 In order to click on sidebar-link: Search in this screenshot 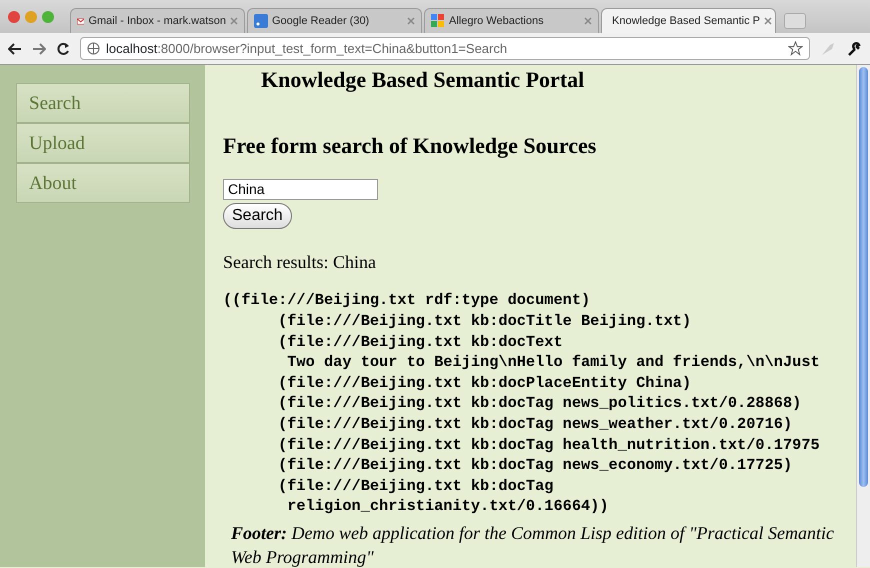, I will do `click(103, 103)`.